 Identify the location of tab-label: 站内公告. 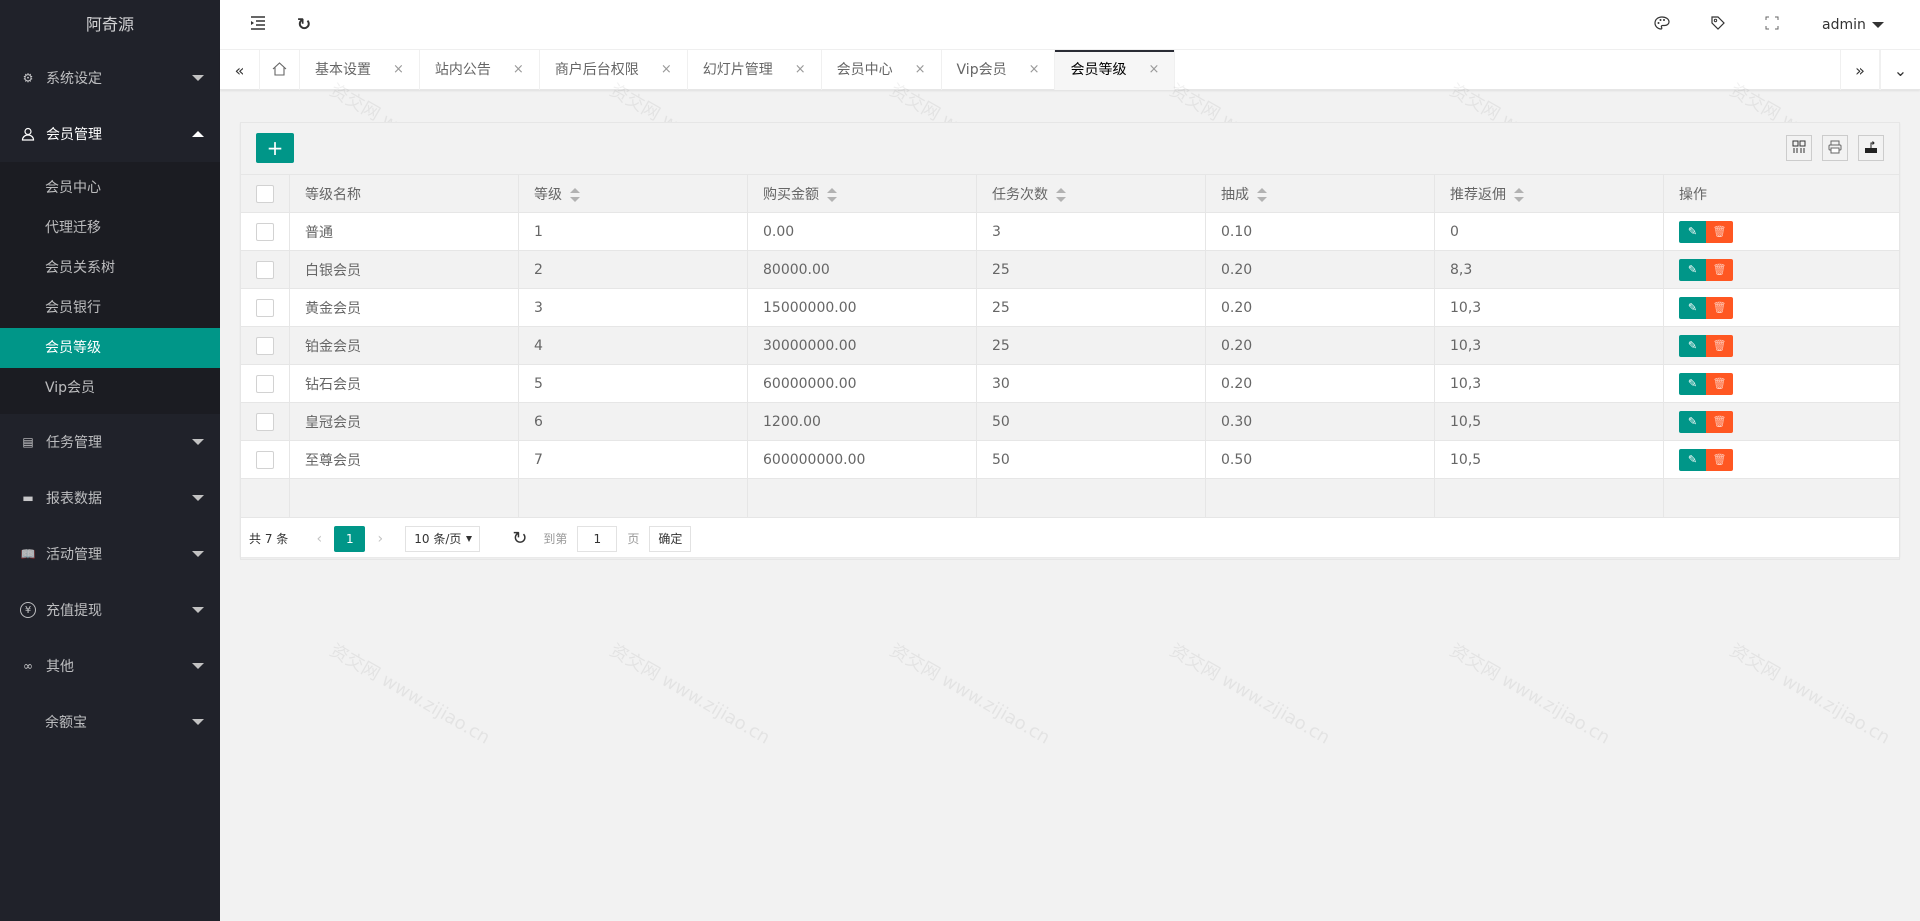
(462, 70).